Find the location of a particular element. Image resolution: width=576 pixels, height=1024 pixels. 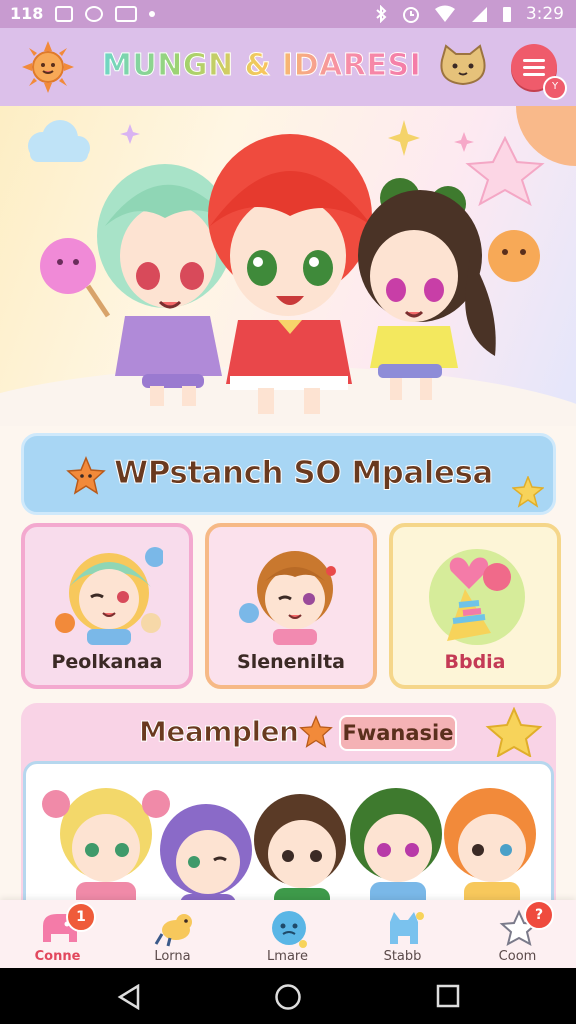

nav-label-conne: Conne is located at coordinates (57, 956).